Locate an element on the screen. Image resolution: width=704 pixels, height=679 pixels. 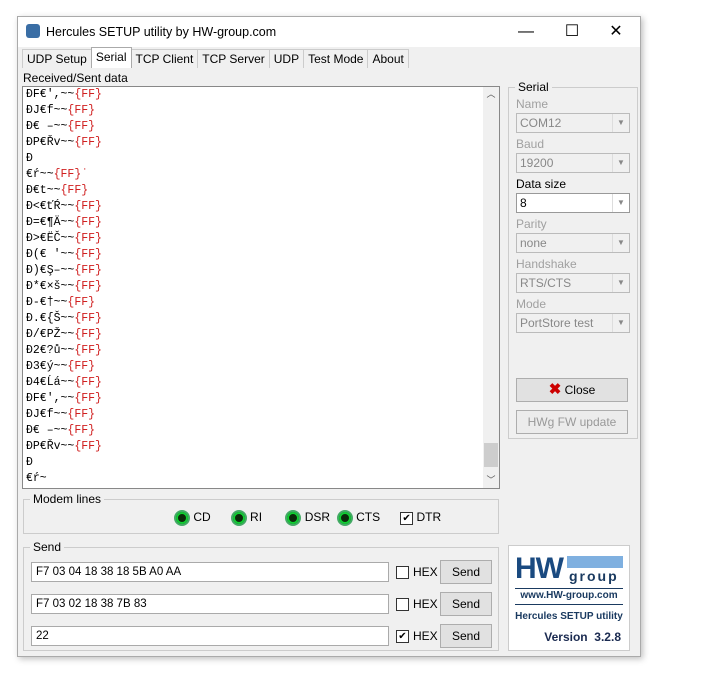
received-line: Ð<€ťŔ~~{FF} is located at coordinates (261, 207).